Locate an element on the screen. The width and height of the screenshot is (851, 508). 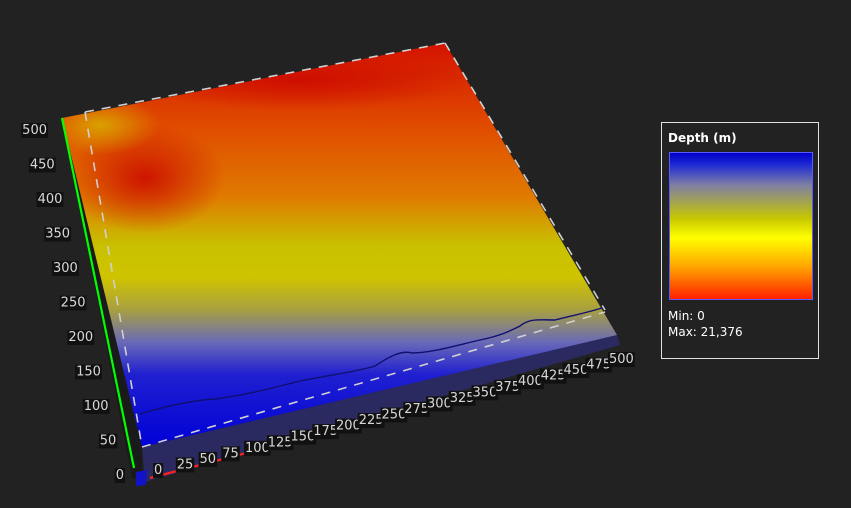
x-tick-label: 75 is located at coordinates (230, 453).